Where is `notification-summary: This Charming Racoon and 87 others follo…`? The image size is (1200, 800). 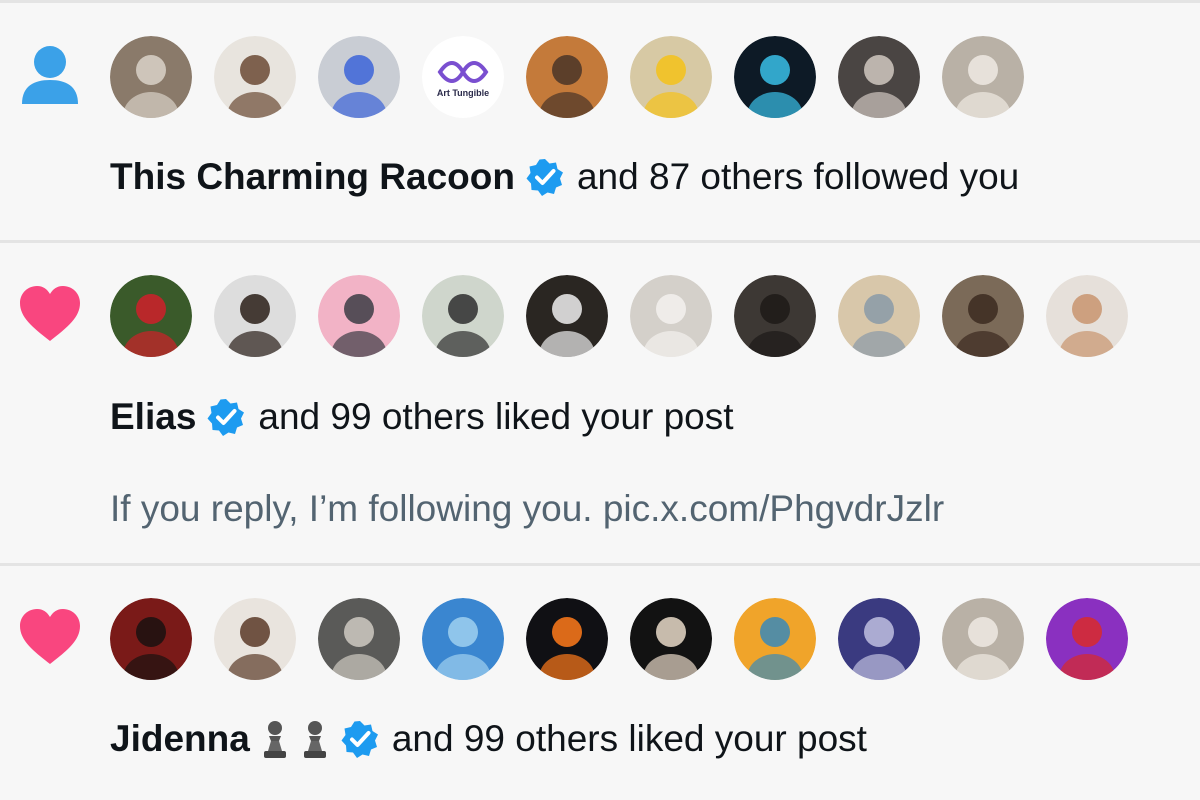 notification-summary: This Charming Racoon and 87 others follo… is located at coordinates (564, 177).